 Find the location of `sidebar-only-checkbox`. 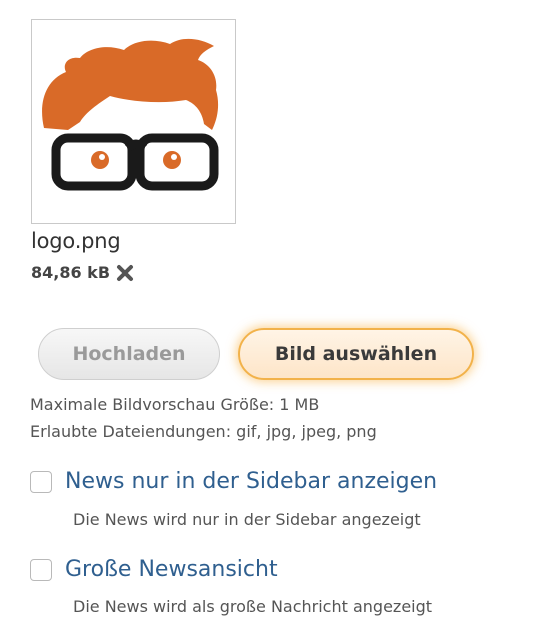

sidebar-only-checkbox is located at coordinates (41, 481).